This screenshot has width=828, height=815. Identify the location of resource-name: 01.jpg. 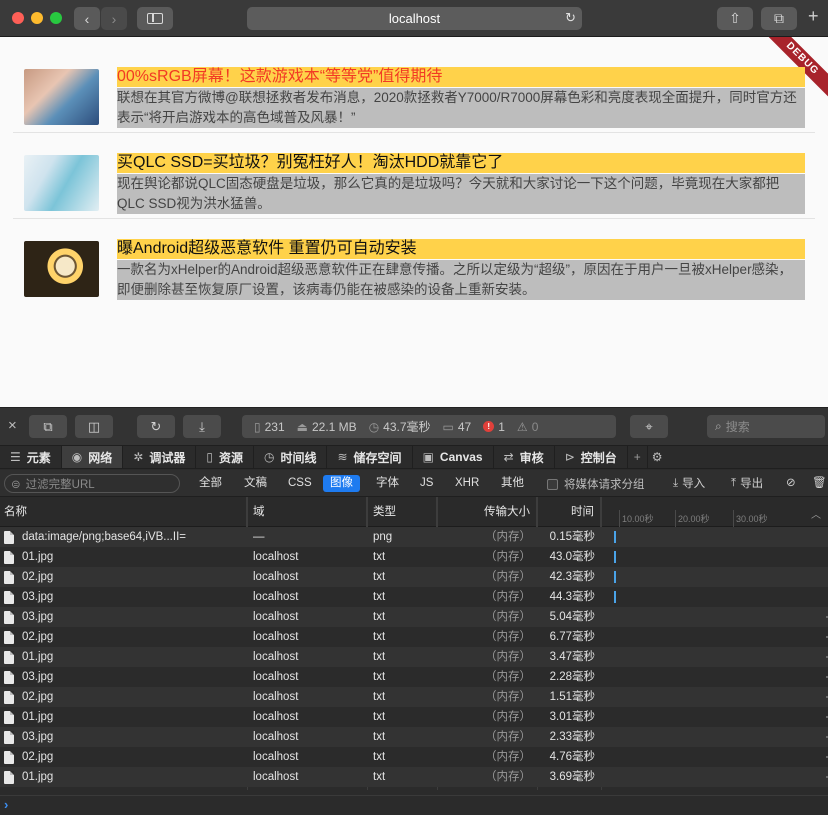
(125, 777).